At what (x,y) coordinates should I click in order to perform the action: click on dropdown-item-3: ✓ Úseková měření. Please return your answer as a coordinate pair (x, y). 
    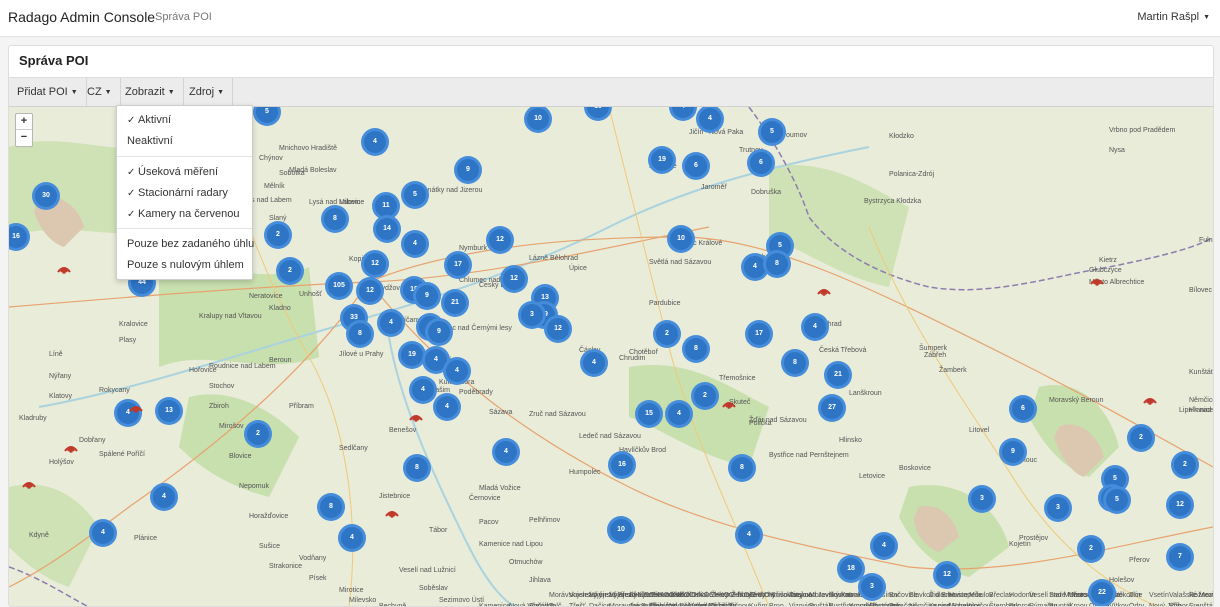
    Looking at the image, I should click on (172, 172).